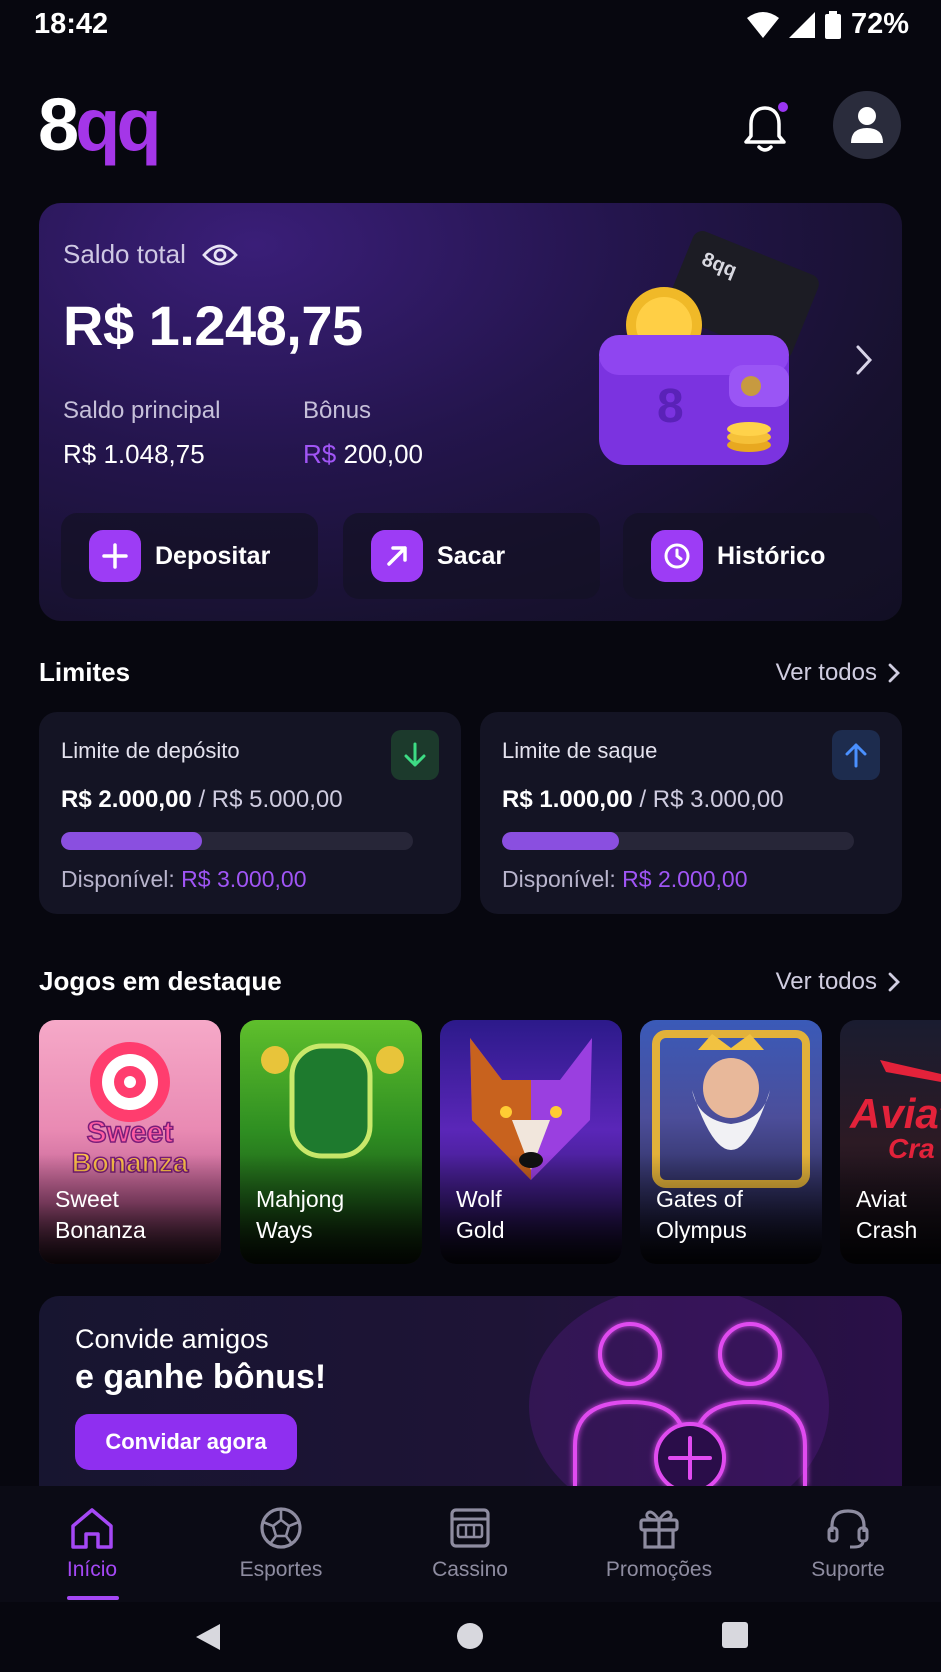 Image resolution: width=941 pixels, height=1672 pixels. Describe the element at coordinates (677, 556) in the screenshot. I see `clock-icon` at that location.